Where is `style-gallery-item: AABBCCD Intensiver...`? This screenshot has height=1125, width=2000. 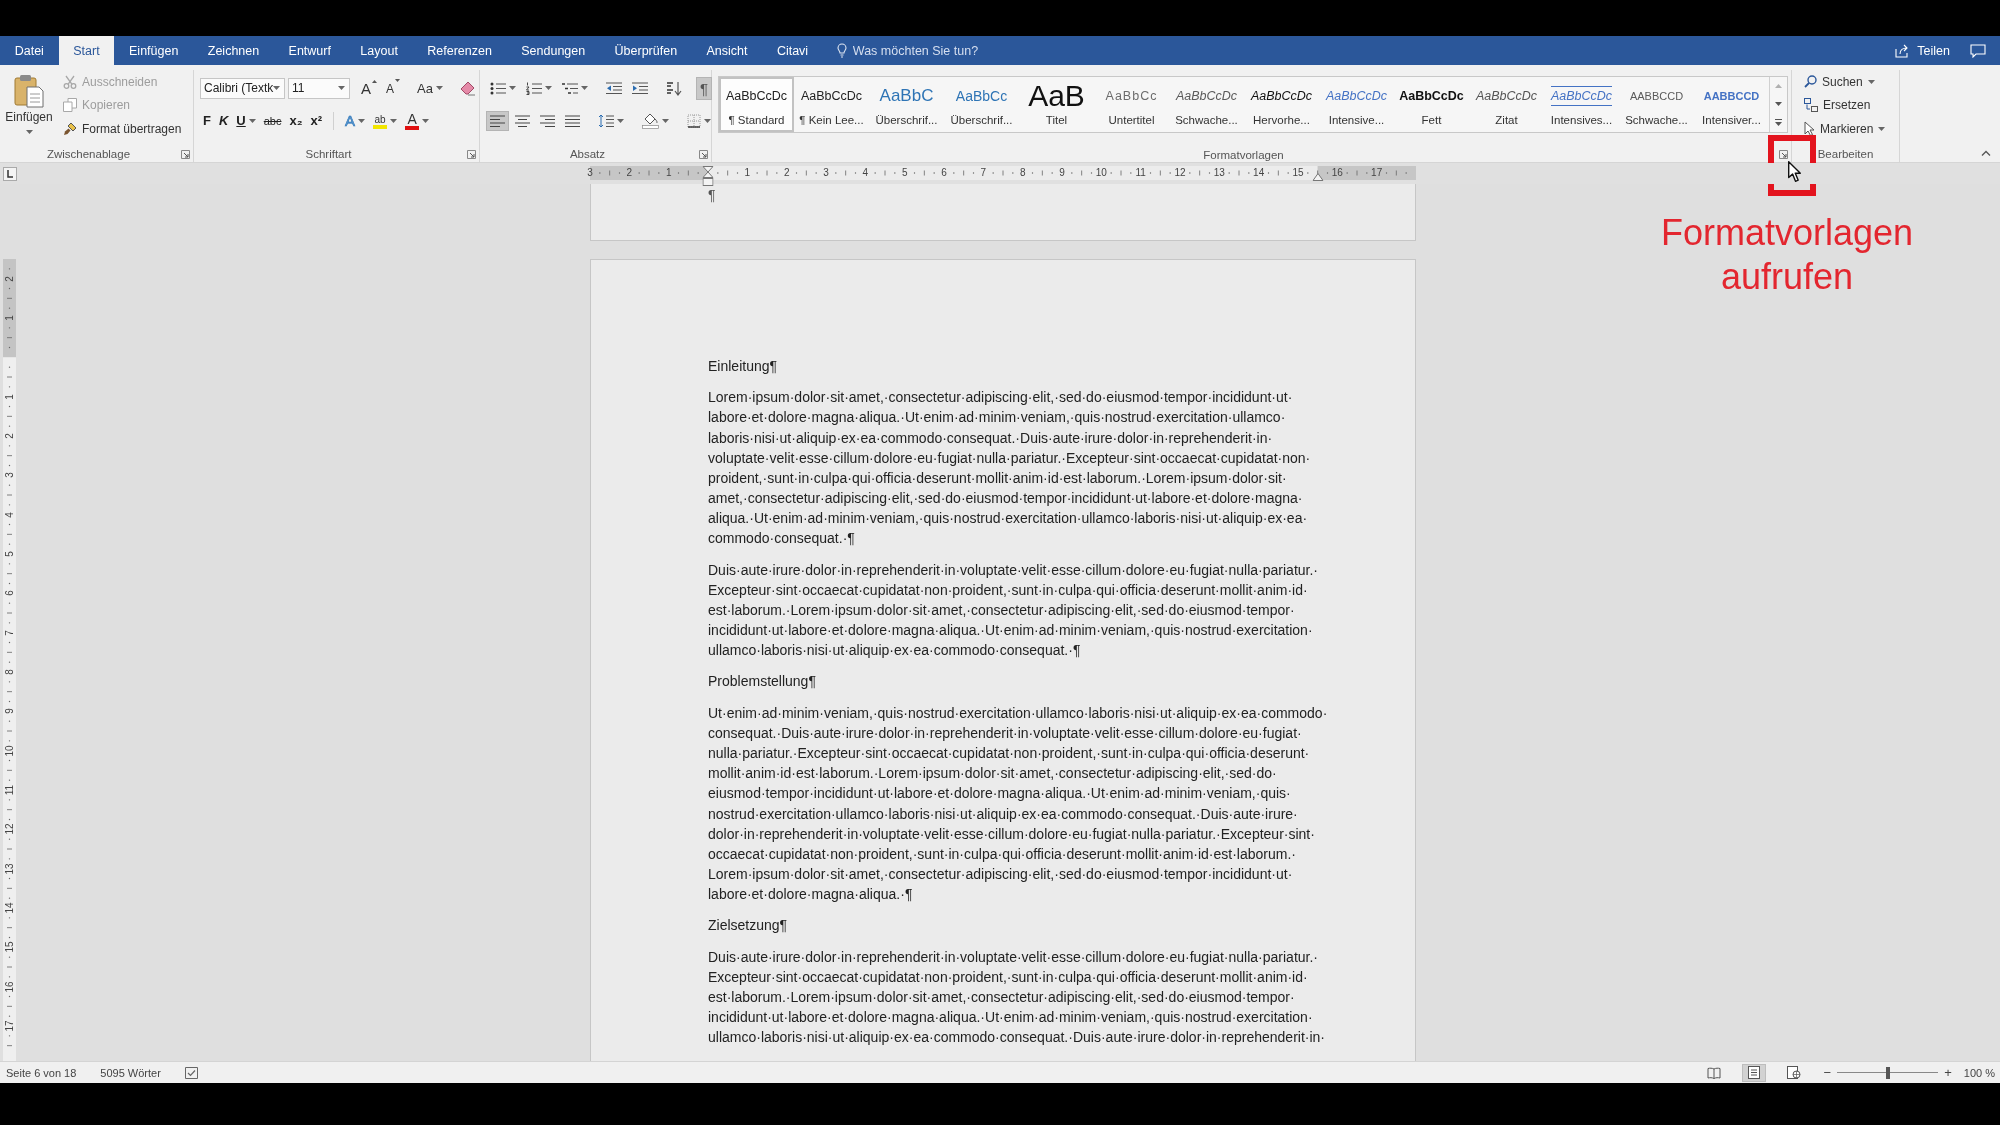
style-gallery-item: AABBCCD Intensiver... is located at coordinates (1731, 104).